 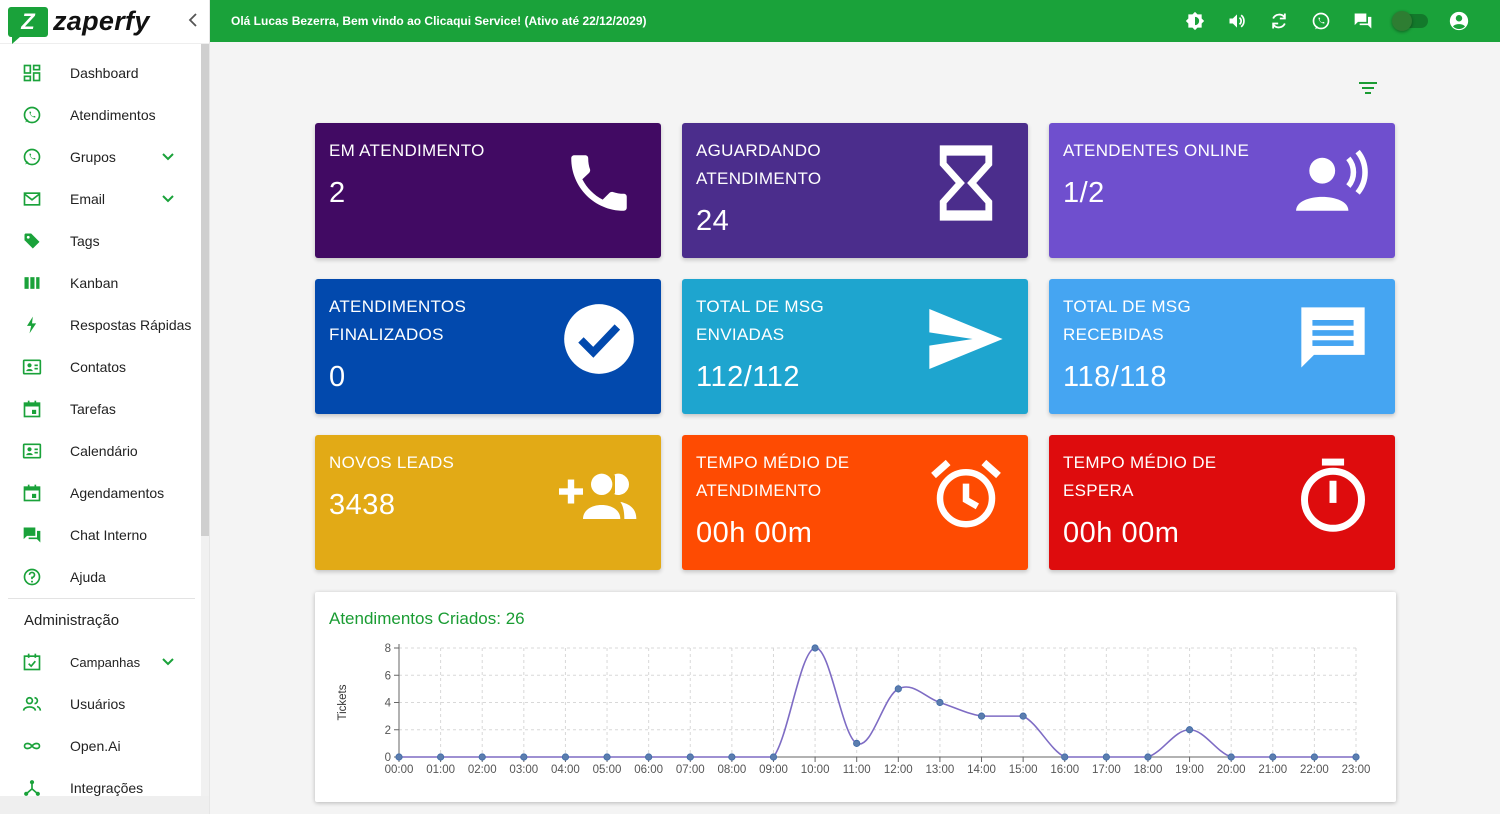 What do you see at coordinates (599, 339) in the screenshot?
I see `check-circle-icon` at bounding box center [599, 339].